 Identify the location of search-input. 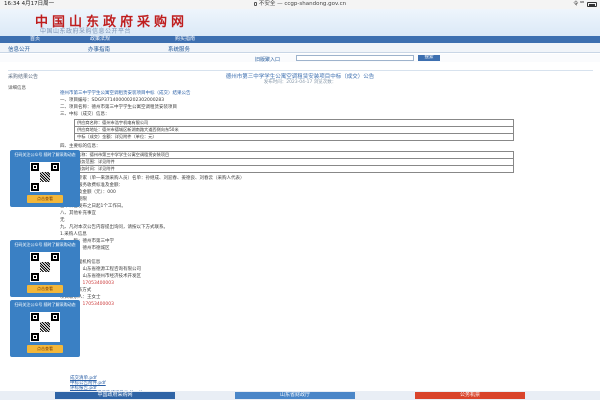
(355, 58).